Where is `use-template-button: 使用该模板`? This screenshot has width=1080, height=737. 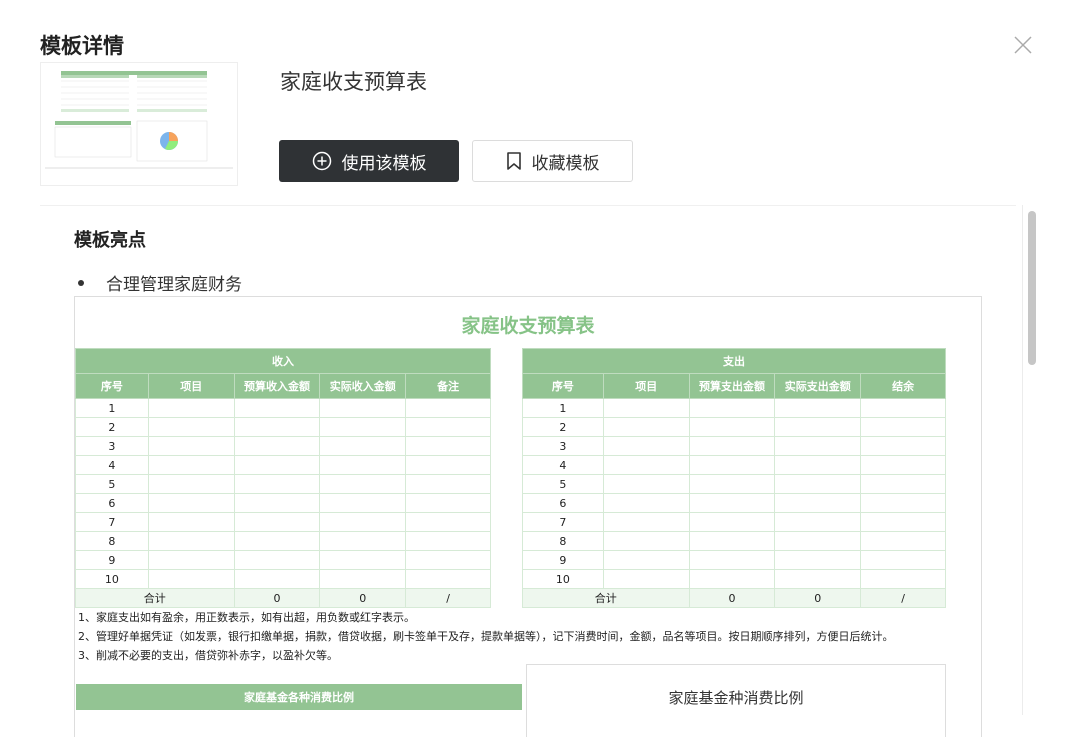
use-template-button: 使用该模板 is located at coordinates (369, 161).